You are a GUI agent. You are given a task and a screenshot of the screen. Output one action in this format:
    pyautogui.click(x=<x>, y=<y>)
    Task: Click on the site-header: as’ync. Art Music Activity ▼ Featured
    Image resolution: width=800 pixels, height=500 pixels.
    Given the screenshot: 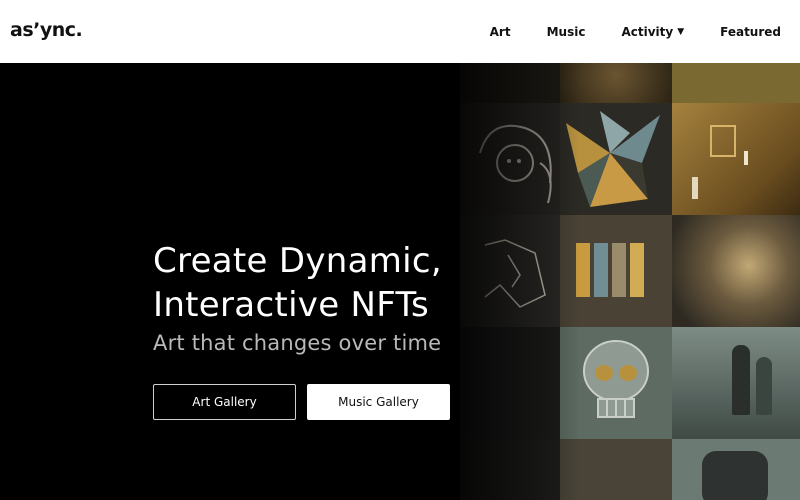 What is the action you would take?
    pyautogui.click(x=400, y=31)
    